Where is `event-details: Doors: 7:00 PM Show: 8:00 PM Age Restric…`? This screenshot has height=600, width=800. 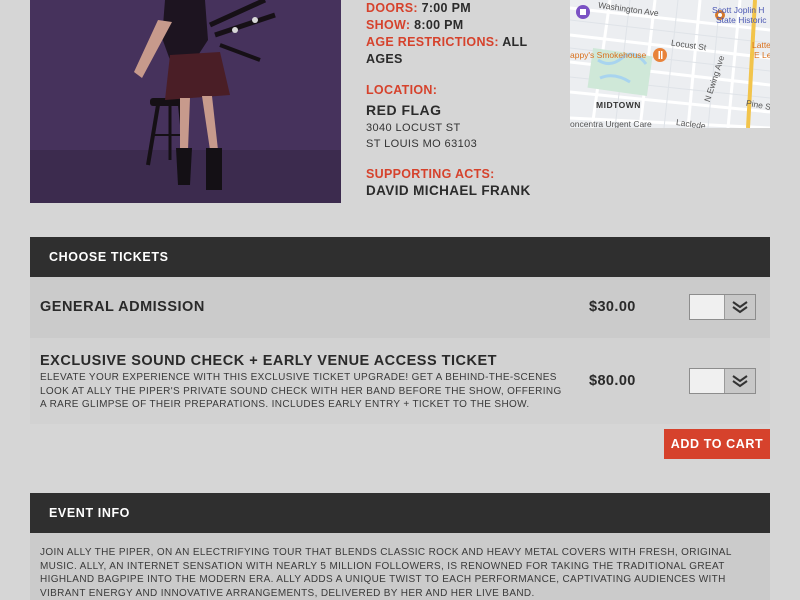 event-details: Doors: 7:00 PM Show: 8:00 PM Age Restric… is located at coordinates (466, 99).